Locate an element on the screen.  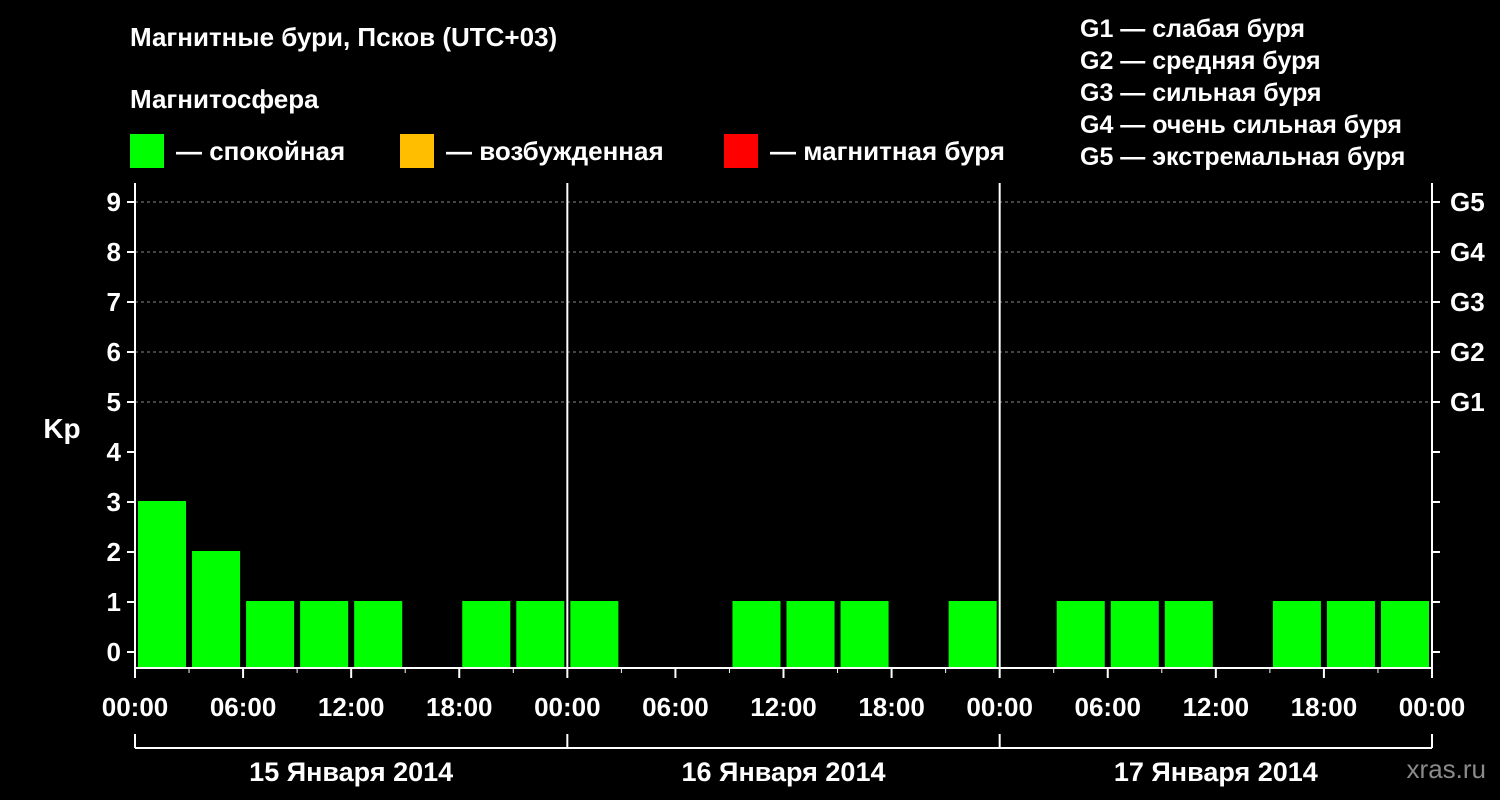
y-axis-label: Kp is located at coordinates (61, 428).